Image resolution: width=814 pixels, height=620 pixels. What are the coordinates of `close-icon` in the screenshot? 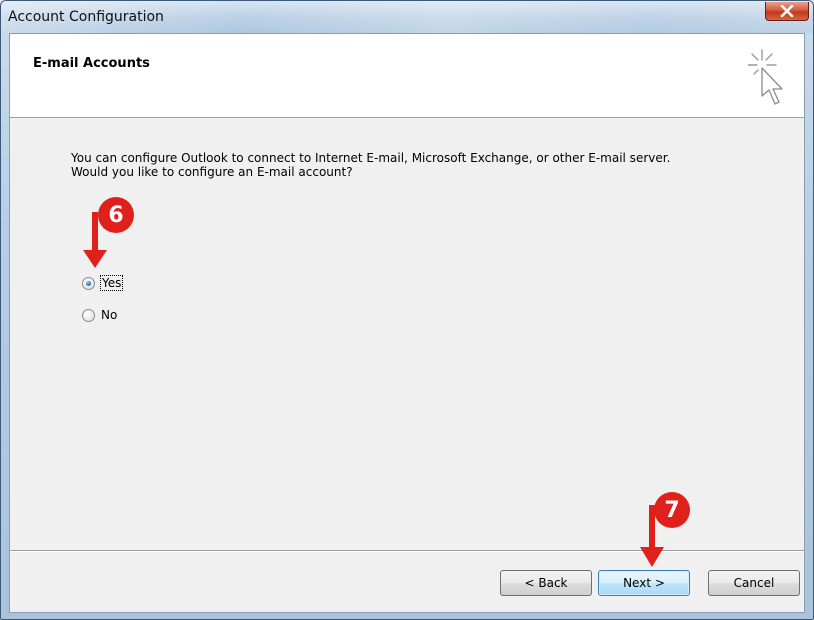 It's located at (787, 11).